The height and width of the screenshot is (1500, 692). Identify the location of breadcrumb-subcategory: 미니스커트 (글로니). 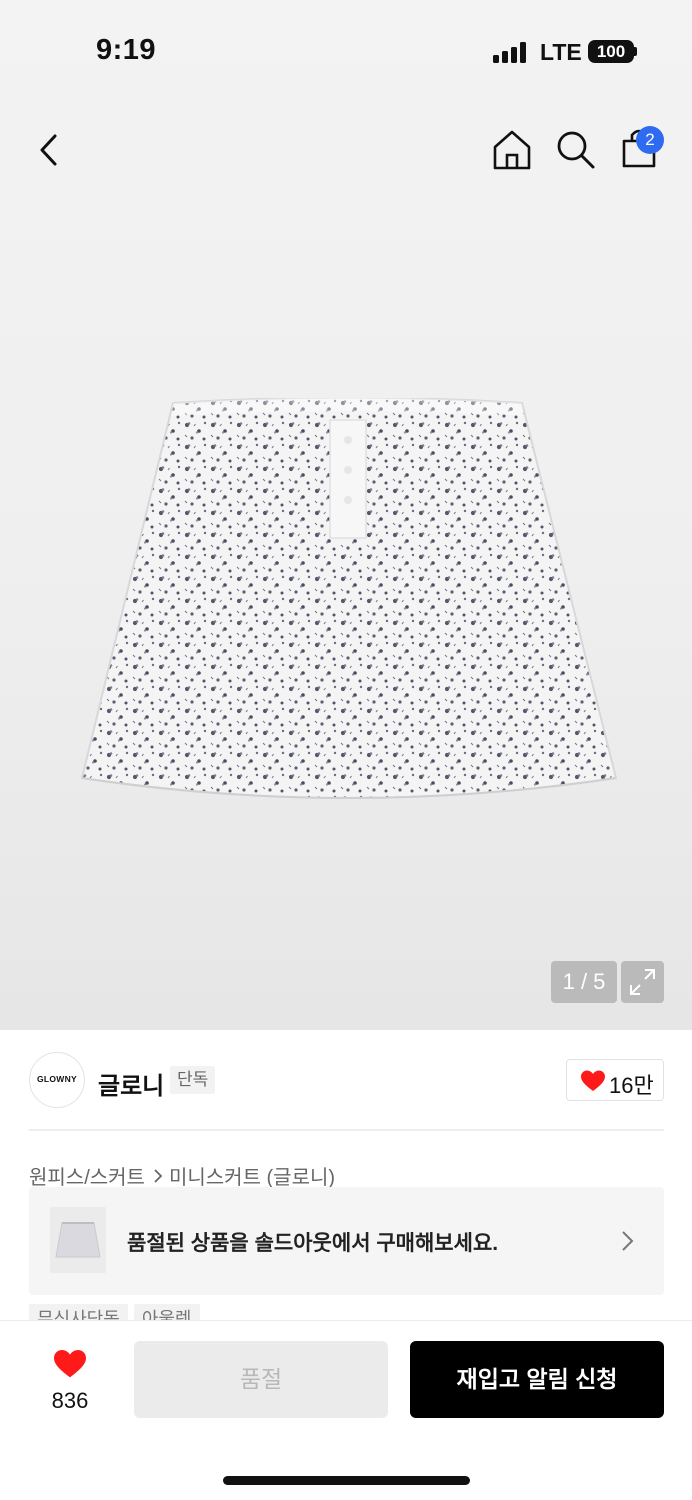
(252, 1178).